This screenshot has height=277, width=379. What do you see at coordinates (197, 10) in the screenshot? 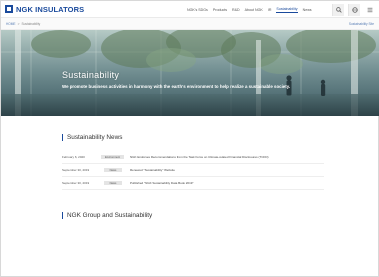
I see `nav-item-sdgs: NGK's SDGs` at bounding box center [197, 10].